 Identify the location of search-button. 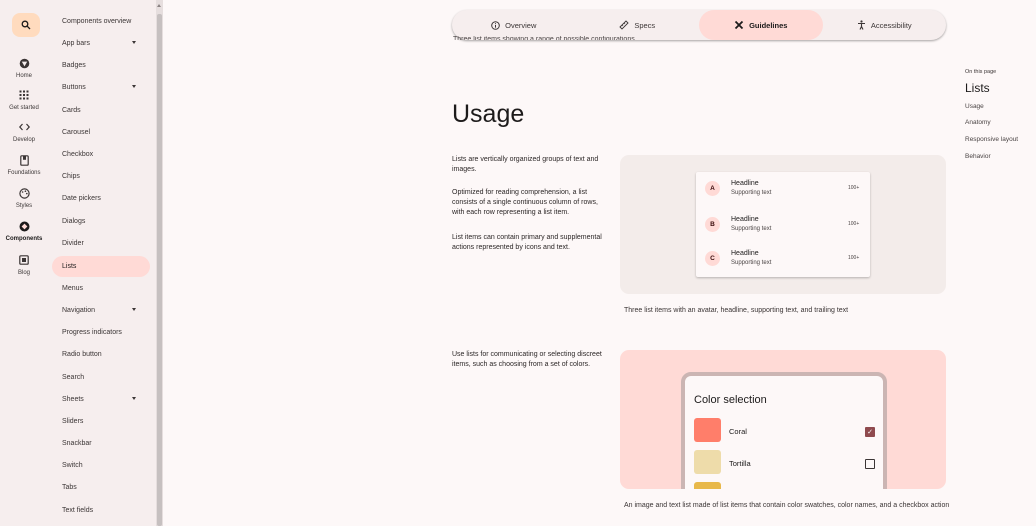
(26, 25).